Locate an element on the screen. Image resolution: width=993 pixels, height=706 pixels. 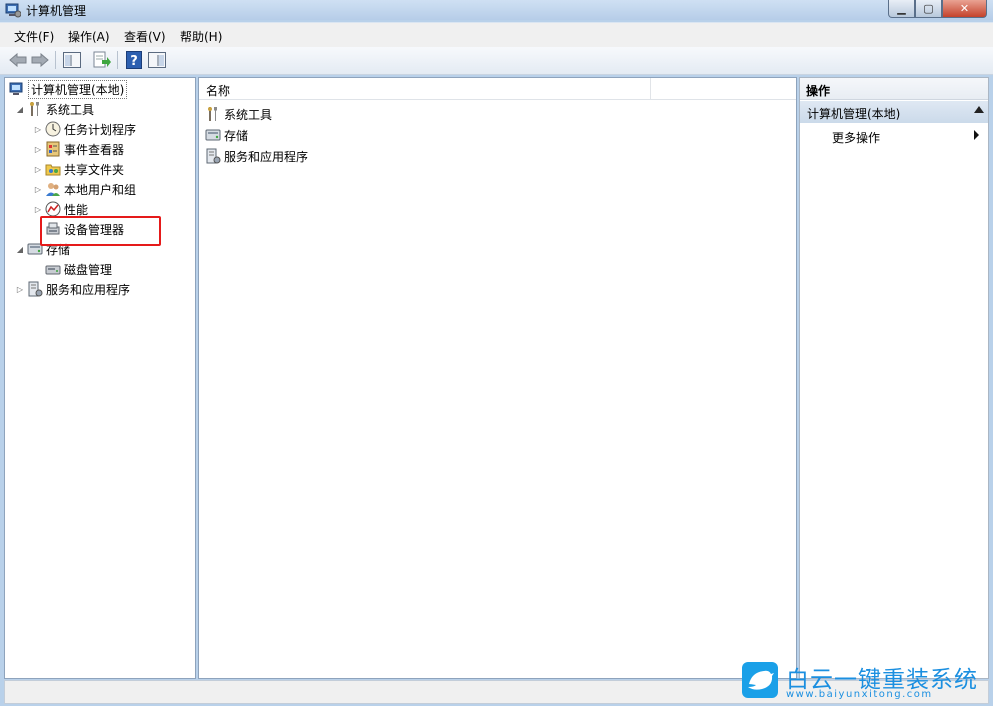
toolbar: ? is located at coordinates (496, 61).